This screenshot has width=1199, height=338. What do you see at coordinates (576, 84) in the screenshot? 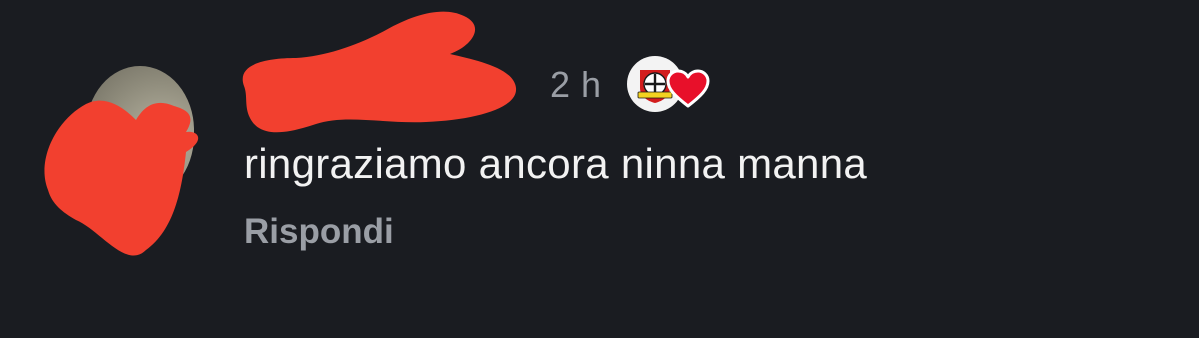
I see `timestamp: 2 h` at bounding box center [576, 84].